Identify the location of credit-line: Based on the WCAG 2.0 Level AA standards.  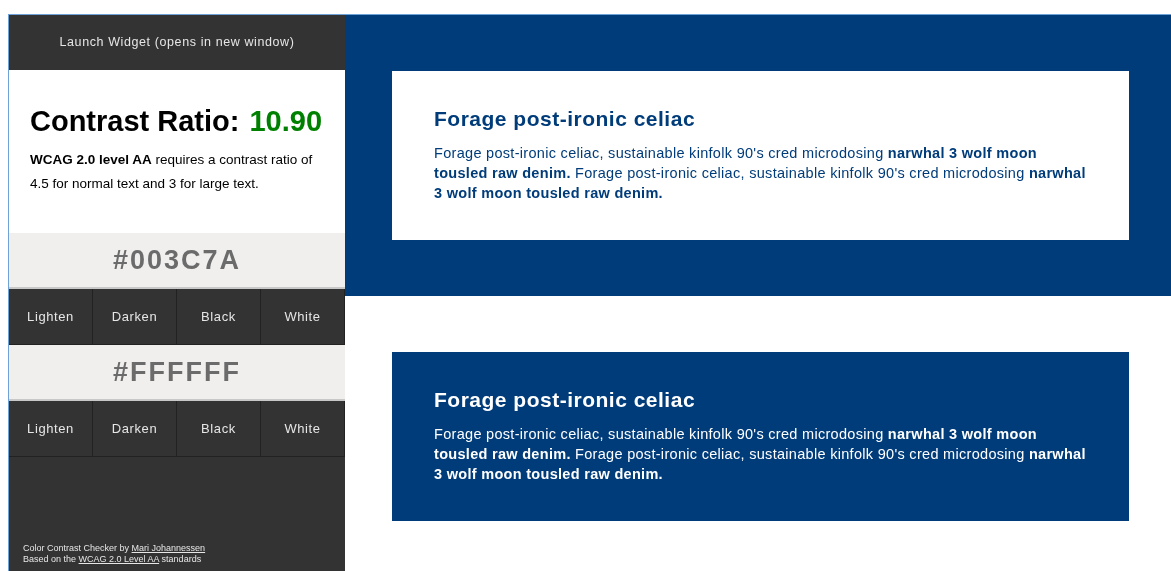
(113, 559).